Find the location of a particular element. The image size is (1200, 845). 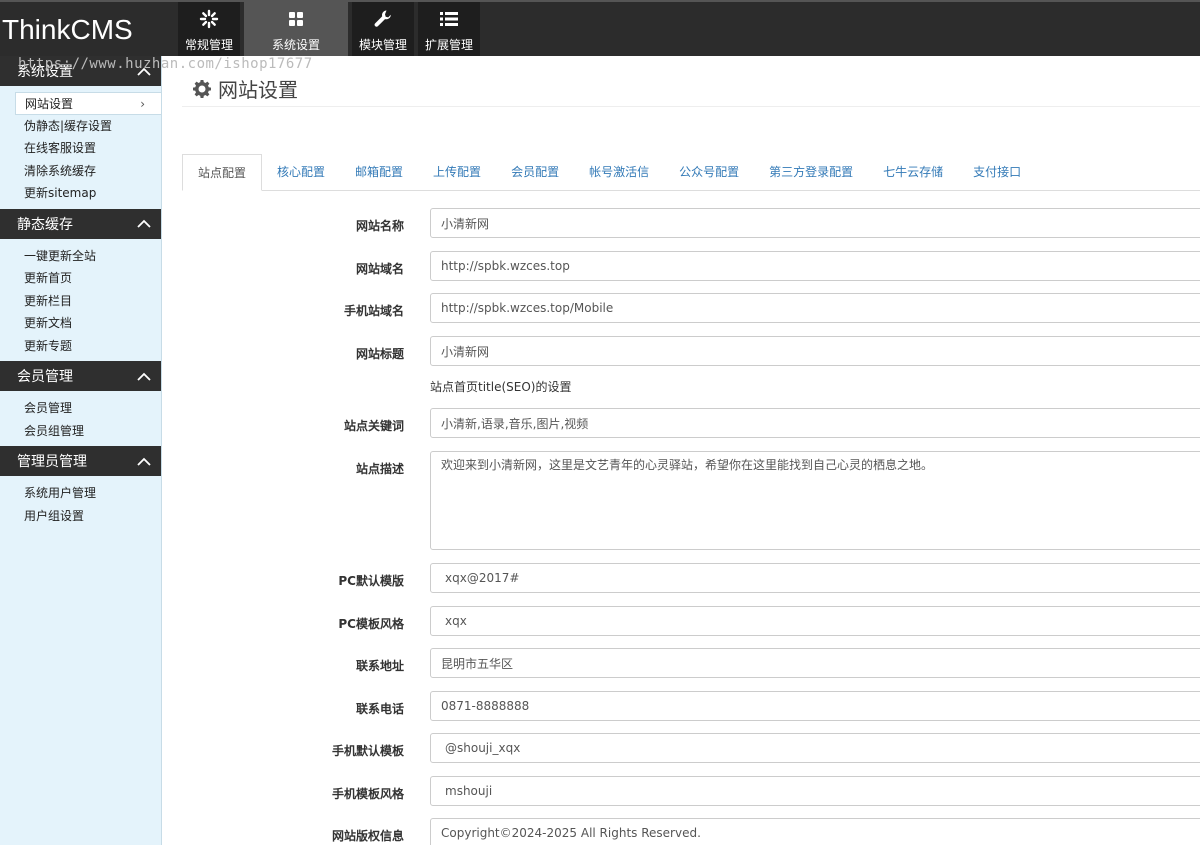

sidebar-item-rewrite-cache: 伪静态|缓存设置 is located at coordinates (80, 126).